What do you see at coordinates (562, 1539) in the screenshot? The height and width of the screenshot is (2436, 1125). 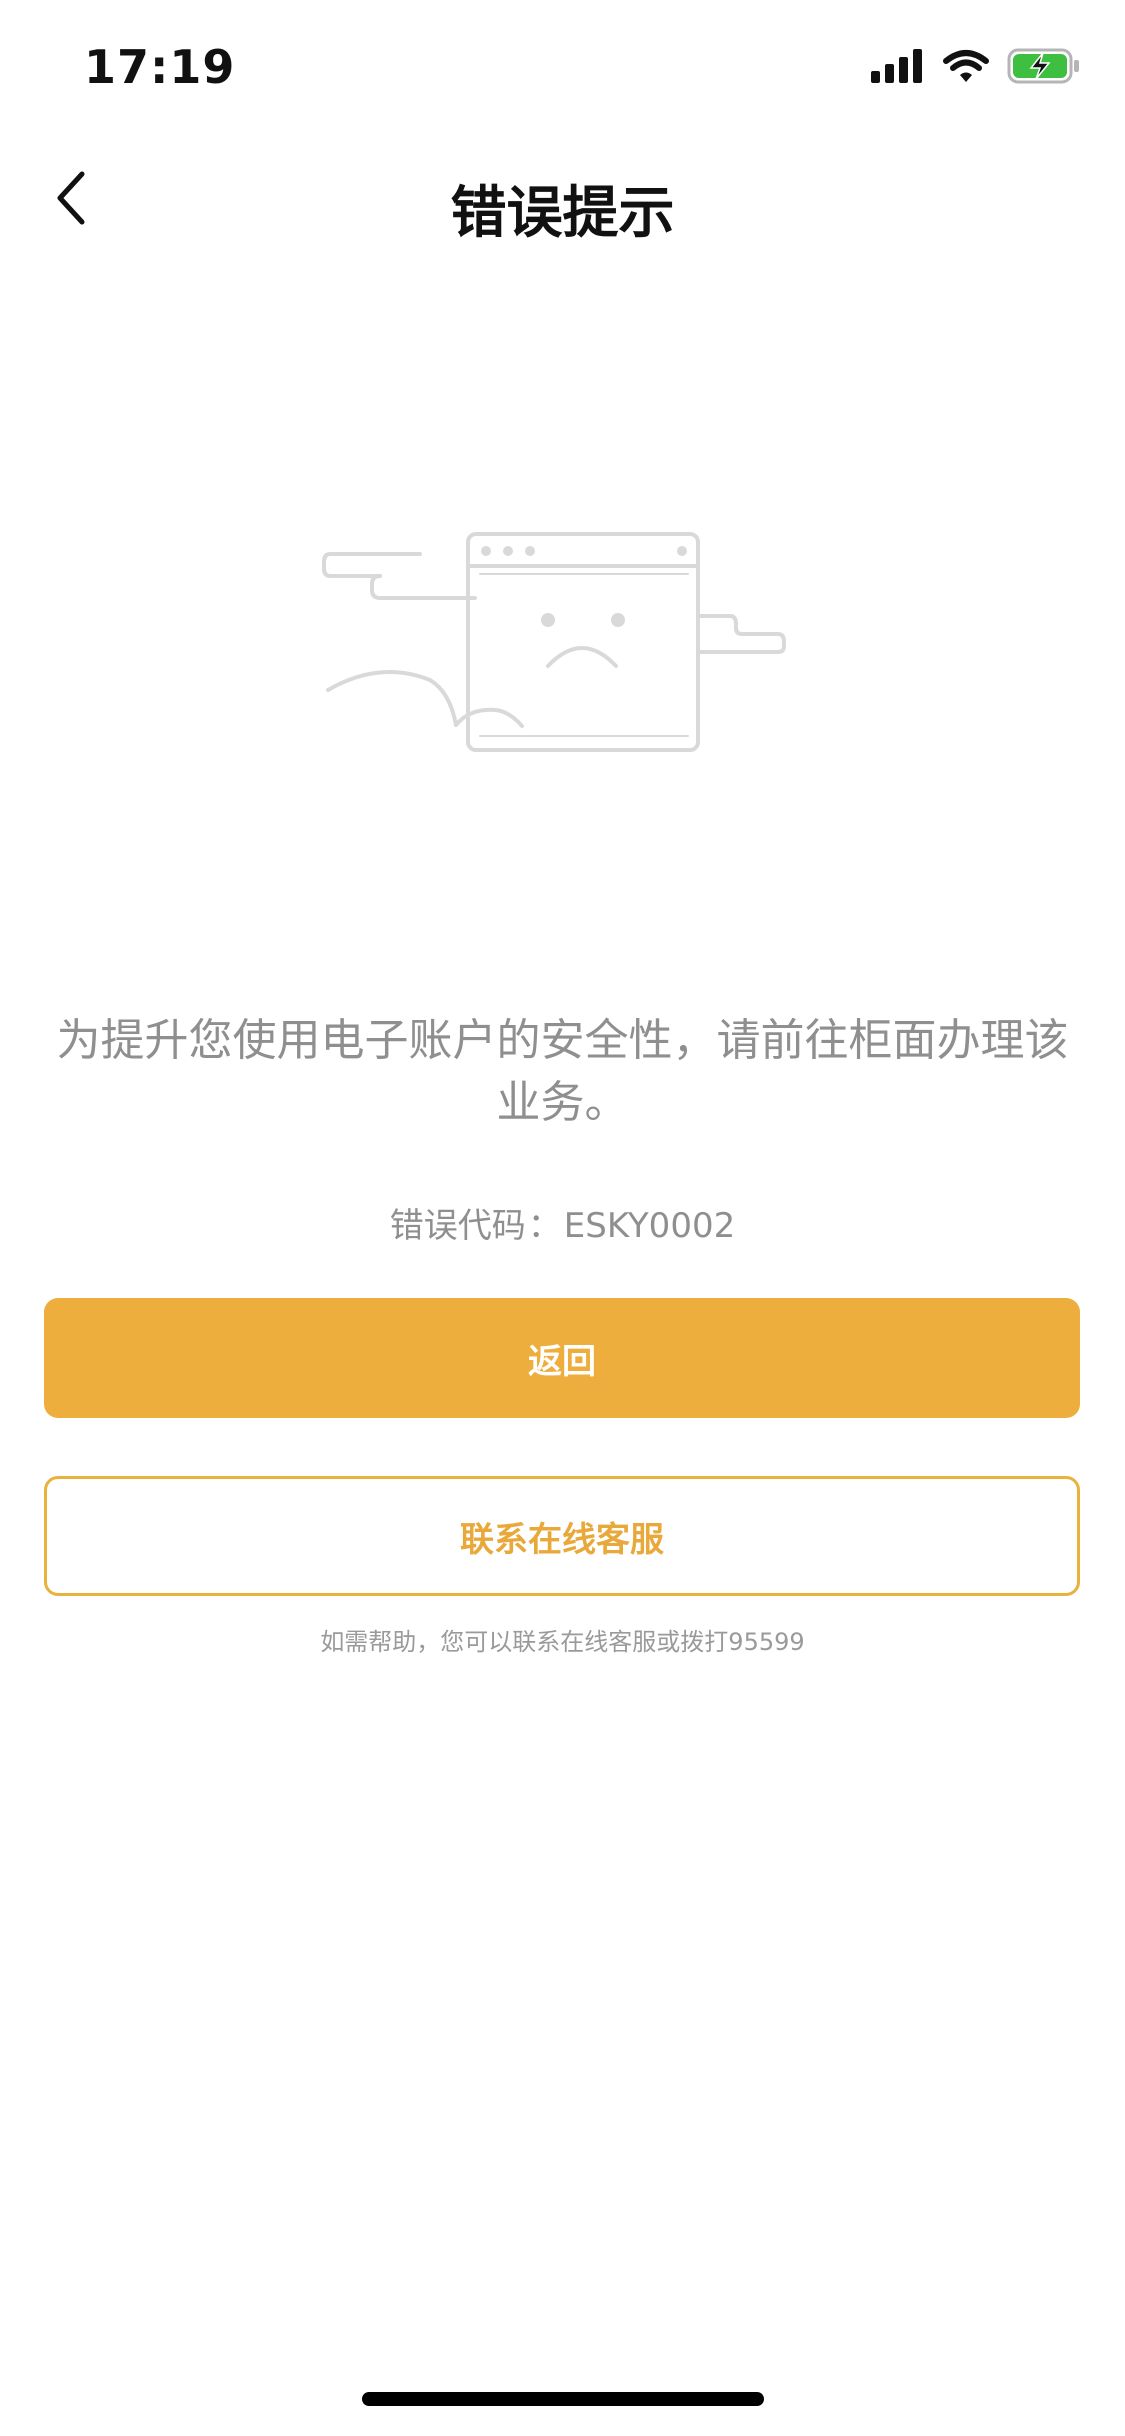 I see `contact-button-label: 联系在线客服` at bounding box center [562, 1539].